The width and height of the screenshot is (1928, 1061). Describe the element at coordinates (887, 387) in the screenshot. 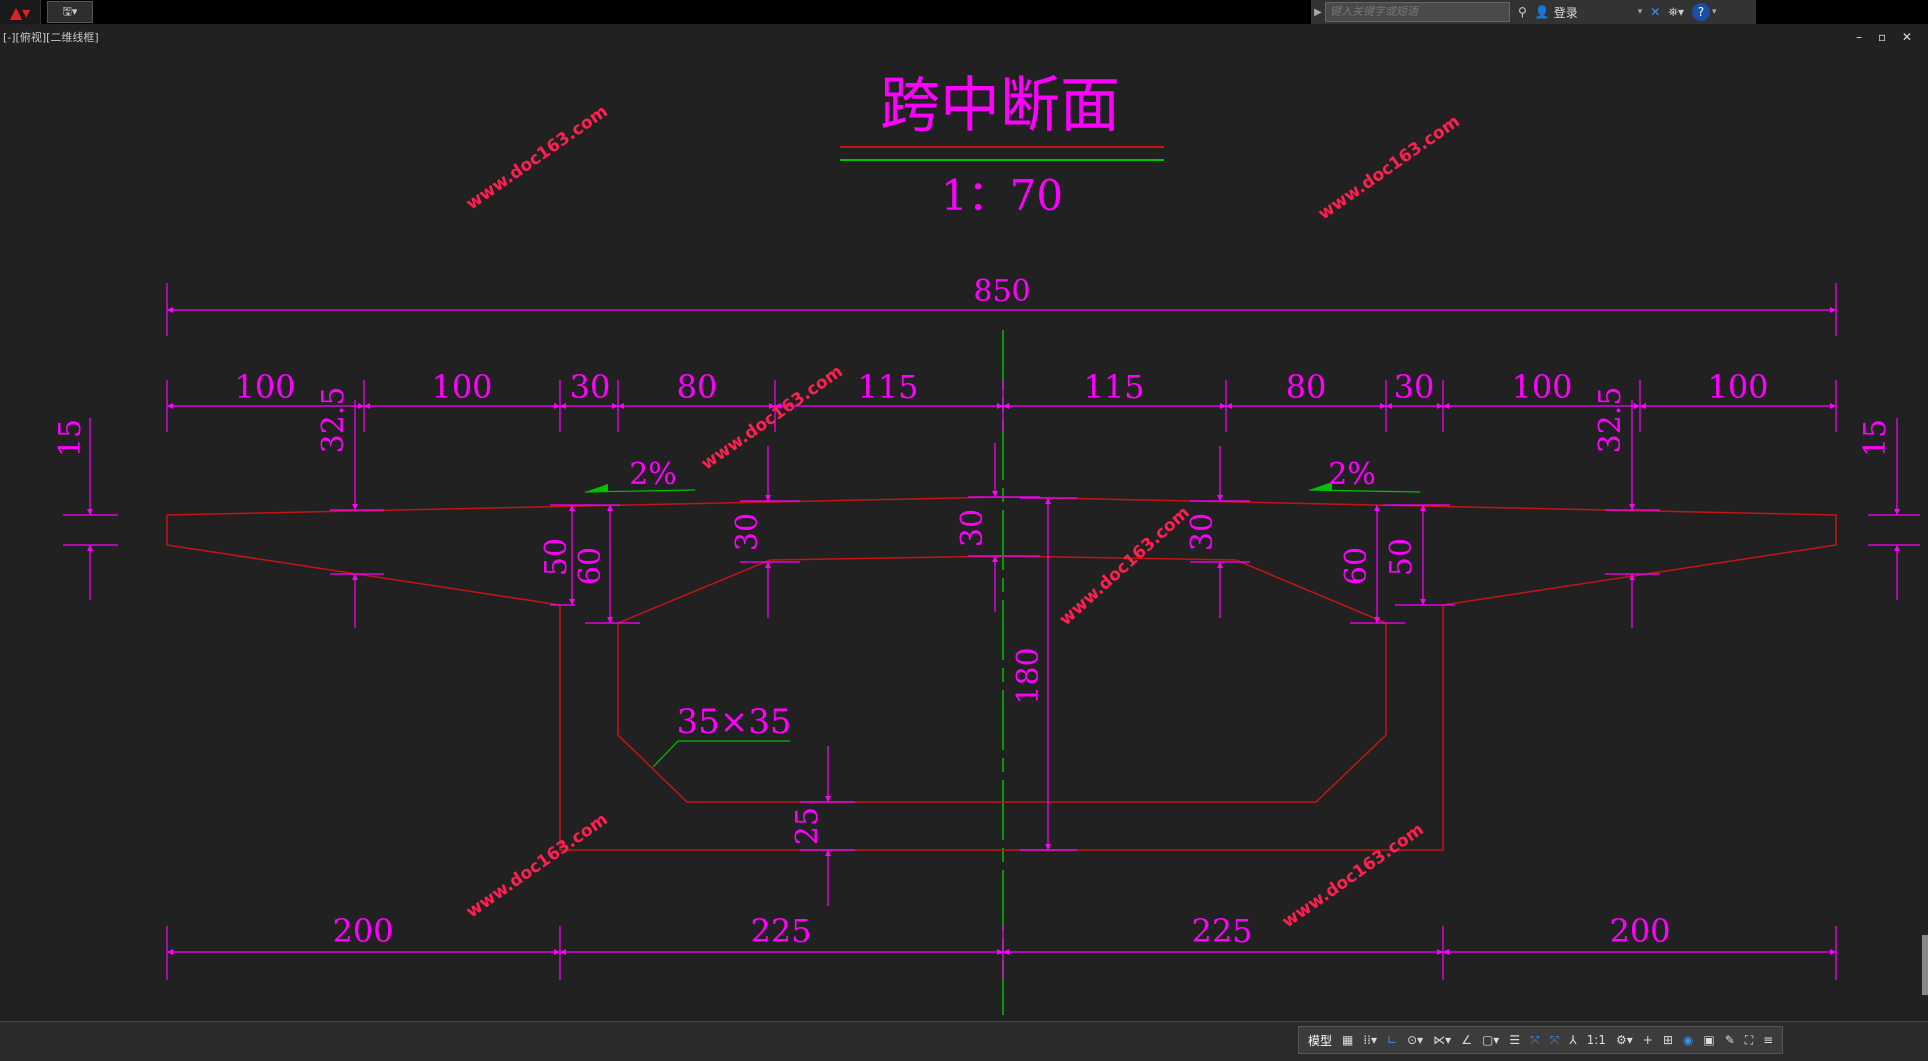

I see `dim-top-5: 115` at that location.